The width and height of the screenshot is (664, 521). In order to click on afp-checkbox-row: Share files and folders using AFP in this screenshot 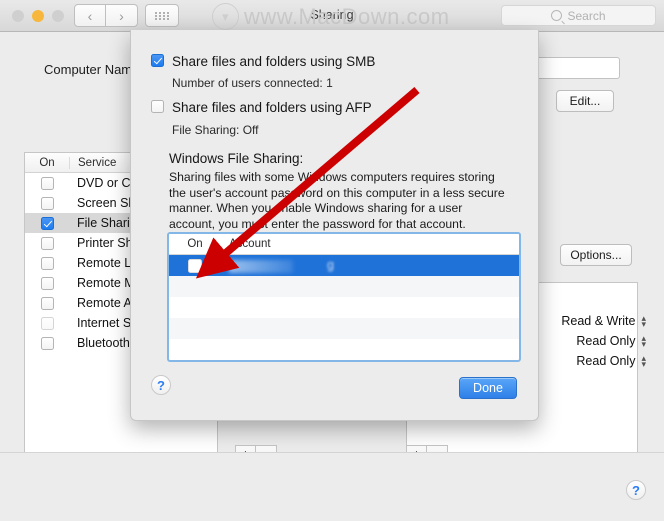, I will do `click(261, 107)`.